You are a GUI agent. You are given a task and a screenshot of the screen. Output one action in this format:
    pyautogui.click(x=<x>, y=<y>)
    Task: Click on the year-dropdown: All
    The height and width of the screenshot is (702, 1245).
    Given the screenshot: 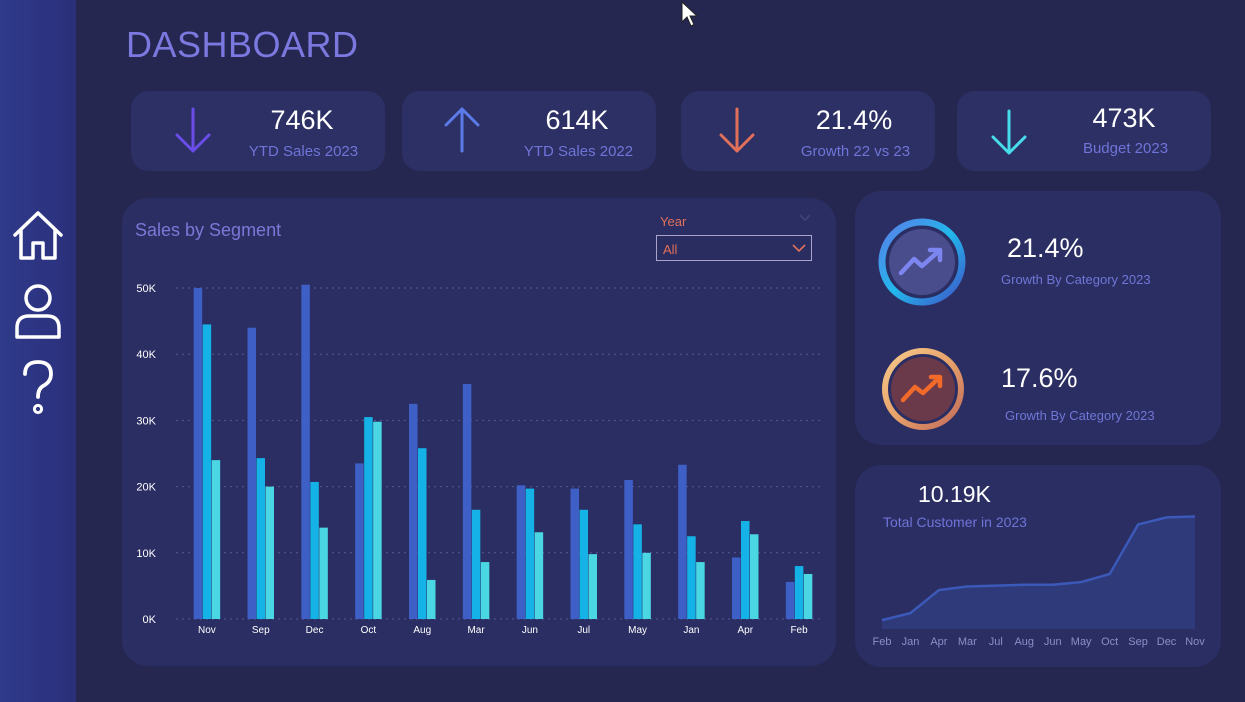 What is the action you would take?
    pyautogui.click(x=734, y=248)
    